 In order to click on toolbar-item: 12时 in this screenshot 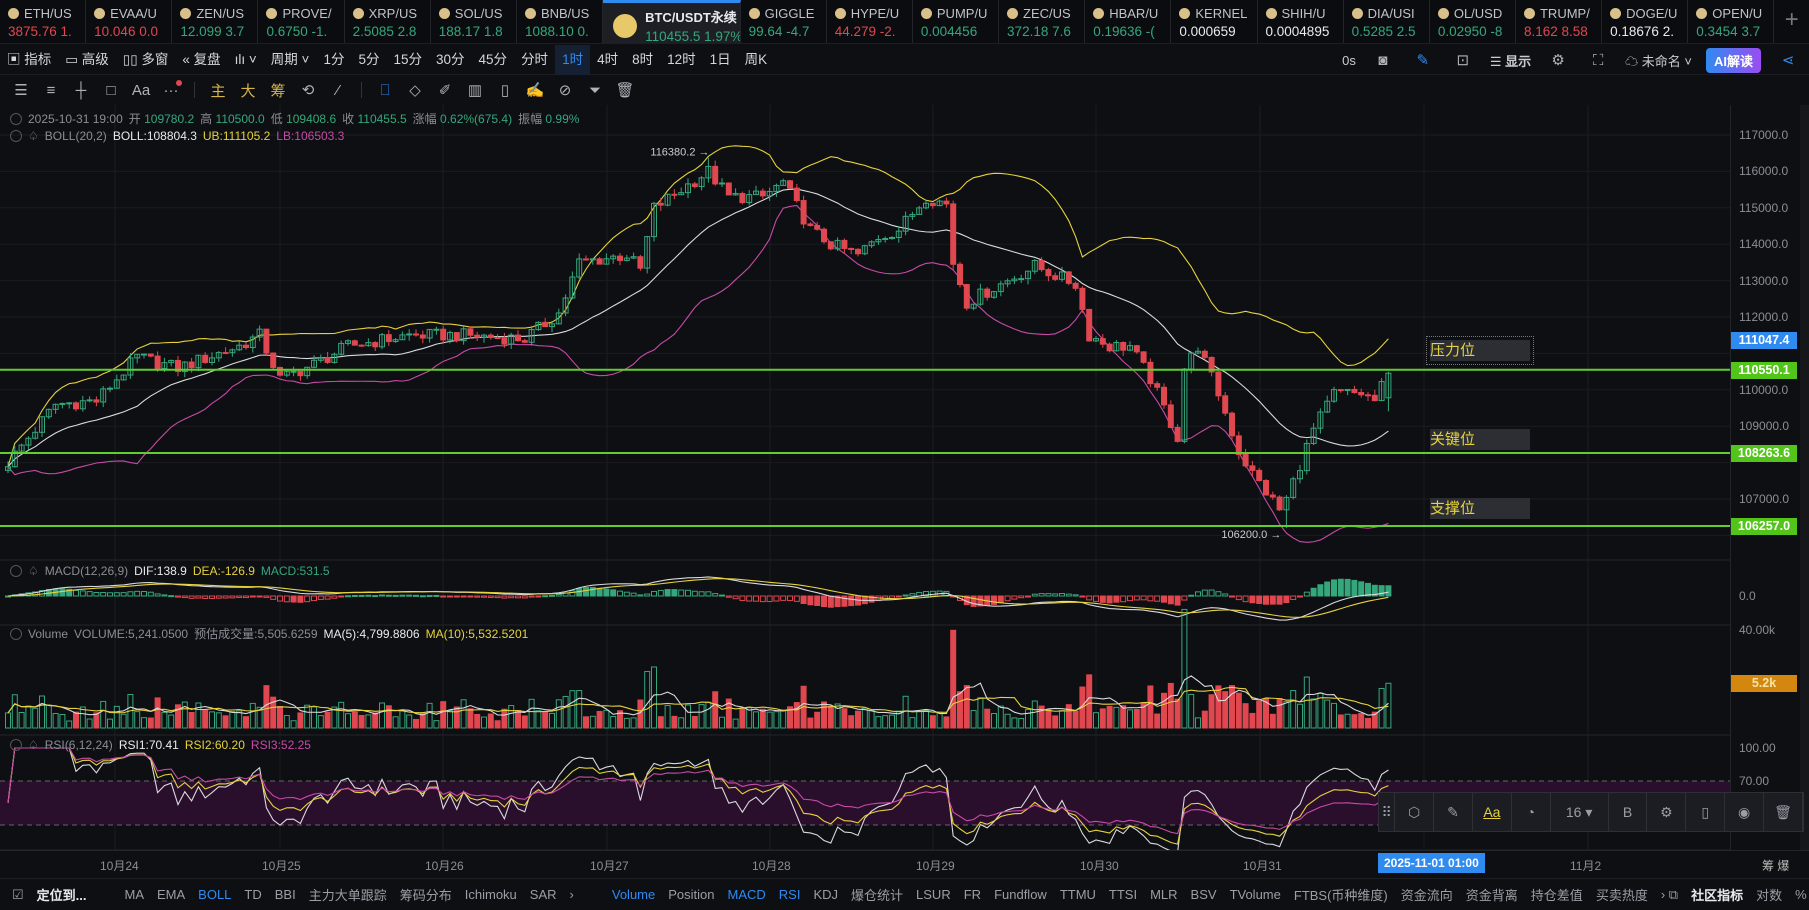, I will do `click(681, 60)`.